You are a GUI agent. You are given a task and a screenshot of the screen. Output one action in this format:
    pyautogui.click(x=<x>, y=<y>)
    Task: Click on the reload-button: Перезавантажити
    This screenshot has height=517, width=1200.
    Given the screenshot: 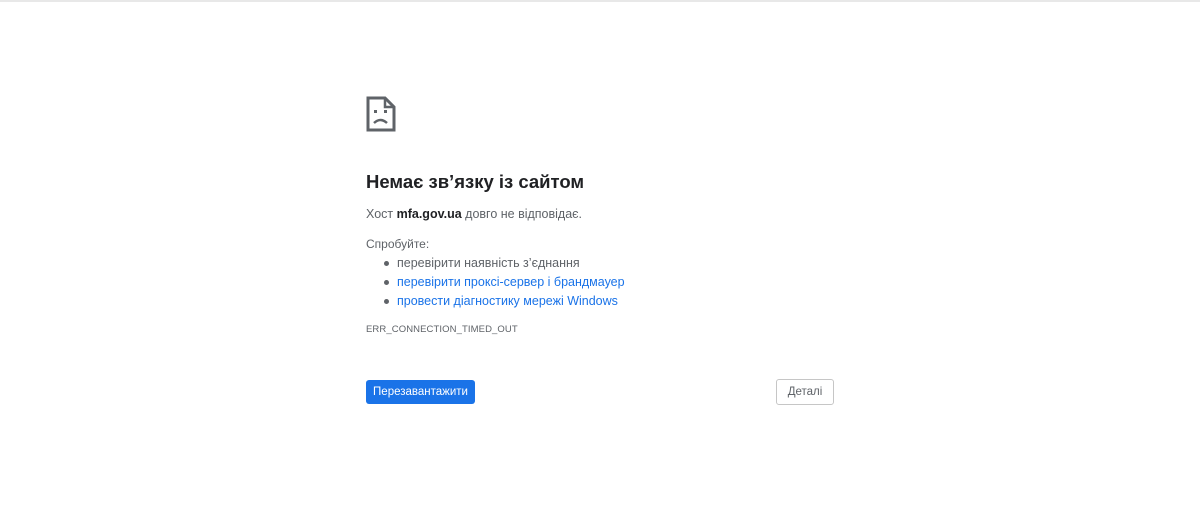 What is the action you would take?
    pyautogui.click(x=420, y=392)
    